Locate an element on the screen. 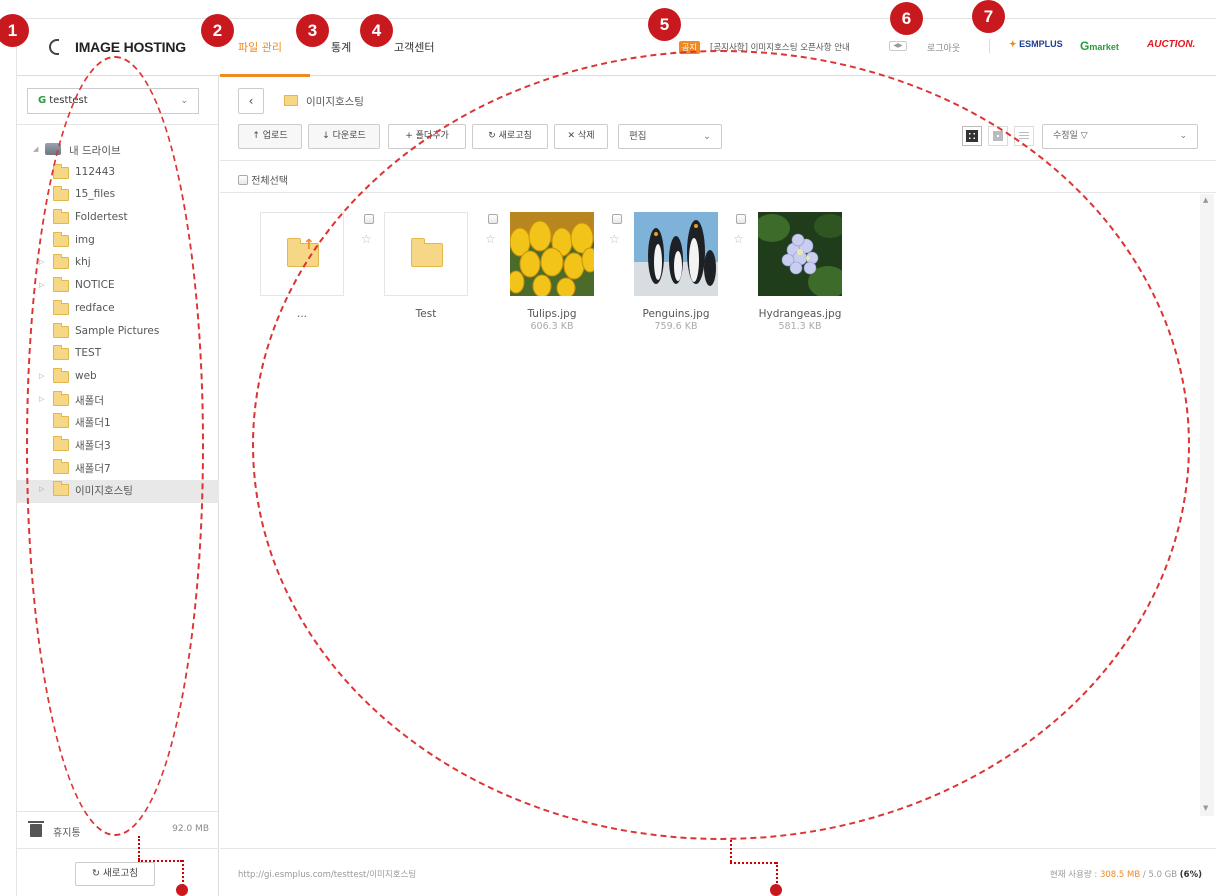 Image resolution: width=1216 pixels, height=896 pixels. tab-customer-center: 고객센터 is located at coordinates (414, 47).